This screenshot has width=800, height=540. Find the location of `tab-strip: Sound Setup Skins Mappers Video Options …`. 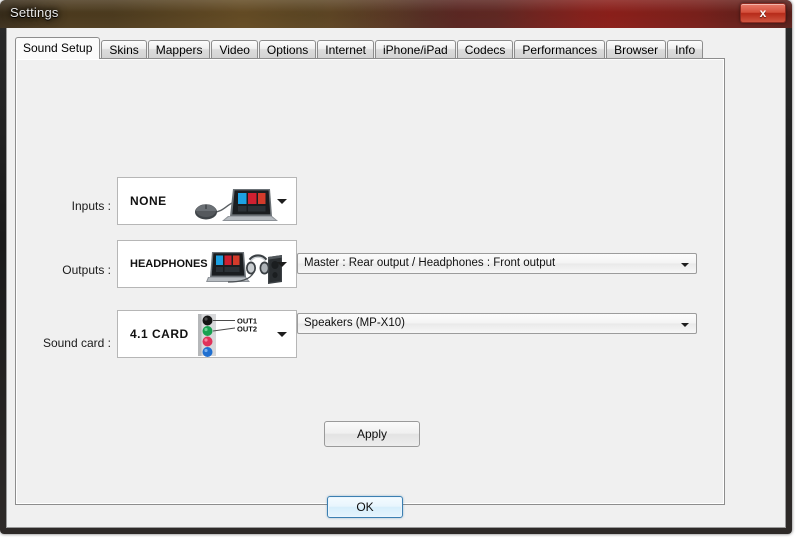

tab-strip: Sound Setup Skins Mappers Video Options … is located at coordinates (370, 48).